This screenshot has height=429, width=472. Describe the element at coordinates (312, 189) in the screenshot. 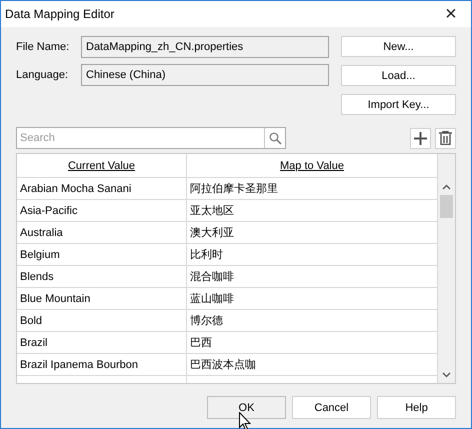

I see `table-cell: 阿拉伯摩卡圣那里` at that location.